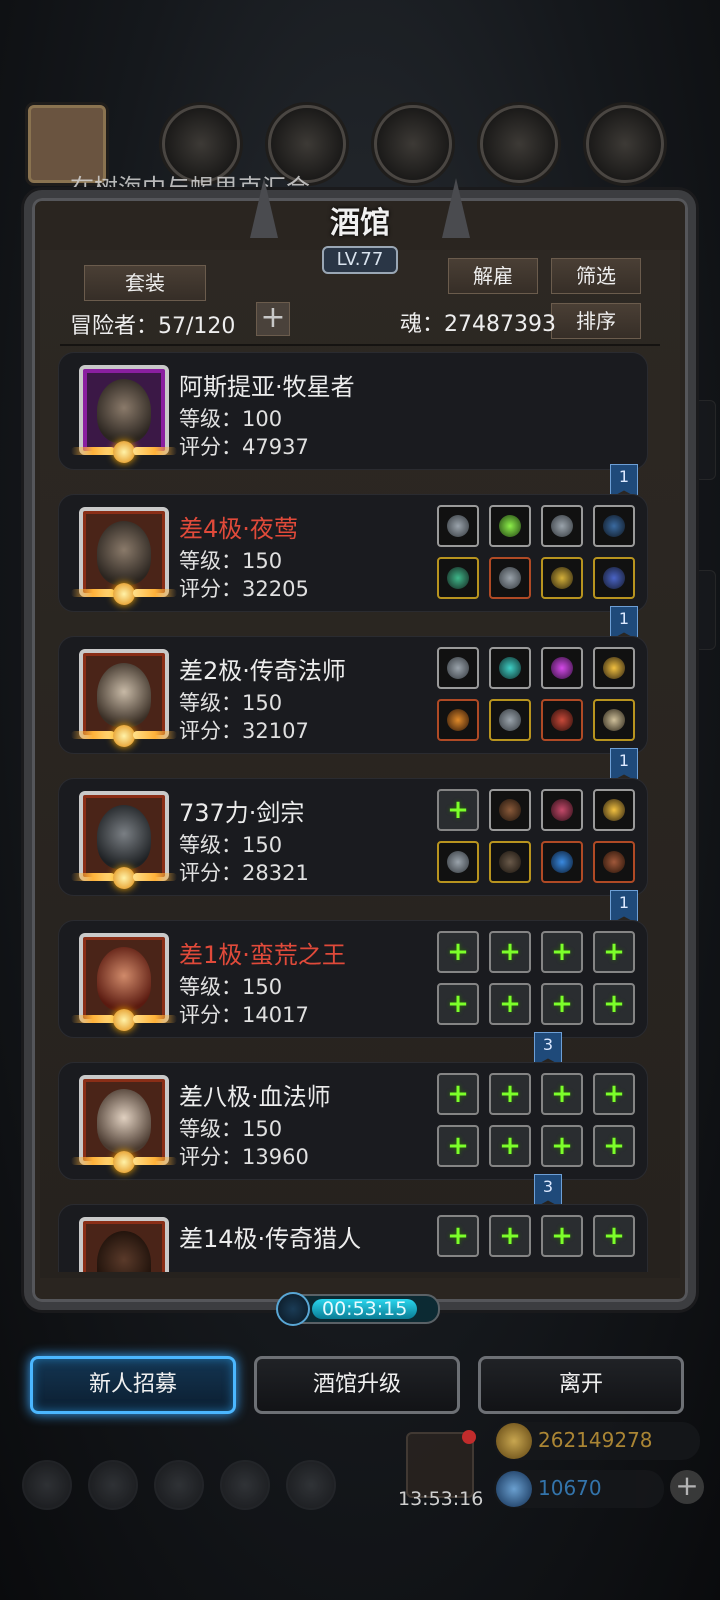  What do you see at coordinates (242, 813) in the screenshot?
I see `hero-name: 737力·剑宗` at bounding box center [242, 813].